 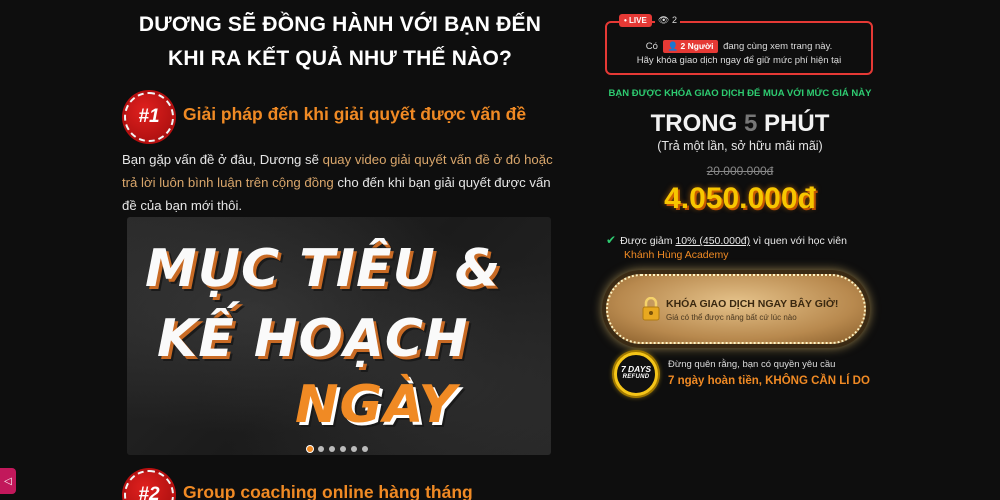 I want to click on timer-prefix: TRONG, so click(x=694, y=123).